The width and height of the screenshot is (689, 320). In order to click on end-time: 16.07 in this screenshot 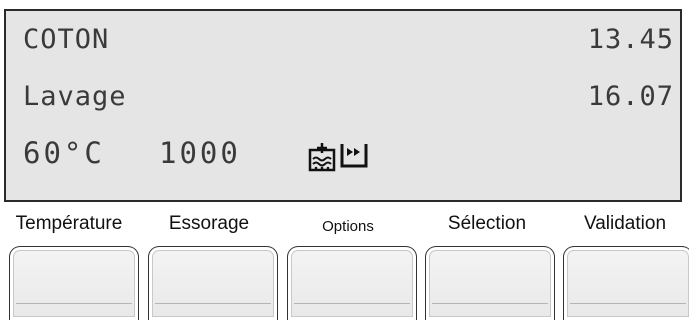, I will do `click(630, 96)`.